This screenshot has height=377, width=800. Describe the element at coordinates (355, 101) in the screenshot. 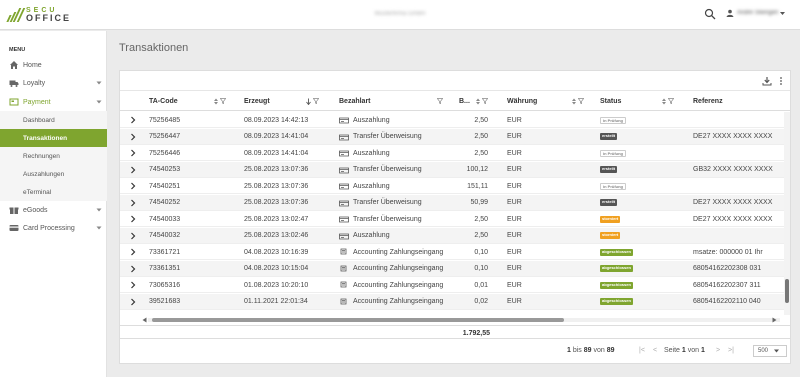

I see `column-header-bezahlart: Bezahlart` at that location.